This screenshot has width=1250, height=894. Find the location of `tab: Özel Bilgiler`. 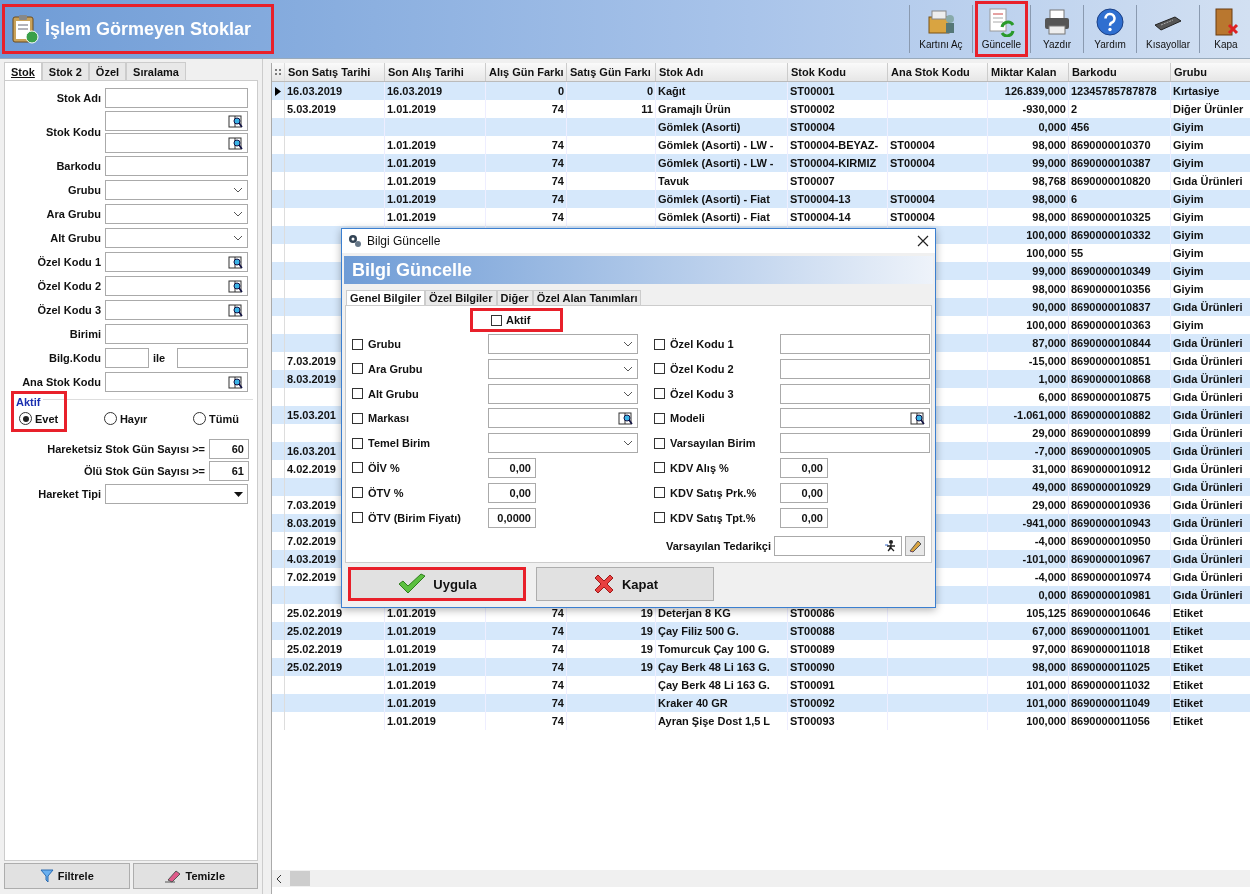

tab: Özel Bilgiler is located at coordinates (460, 297).